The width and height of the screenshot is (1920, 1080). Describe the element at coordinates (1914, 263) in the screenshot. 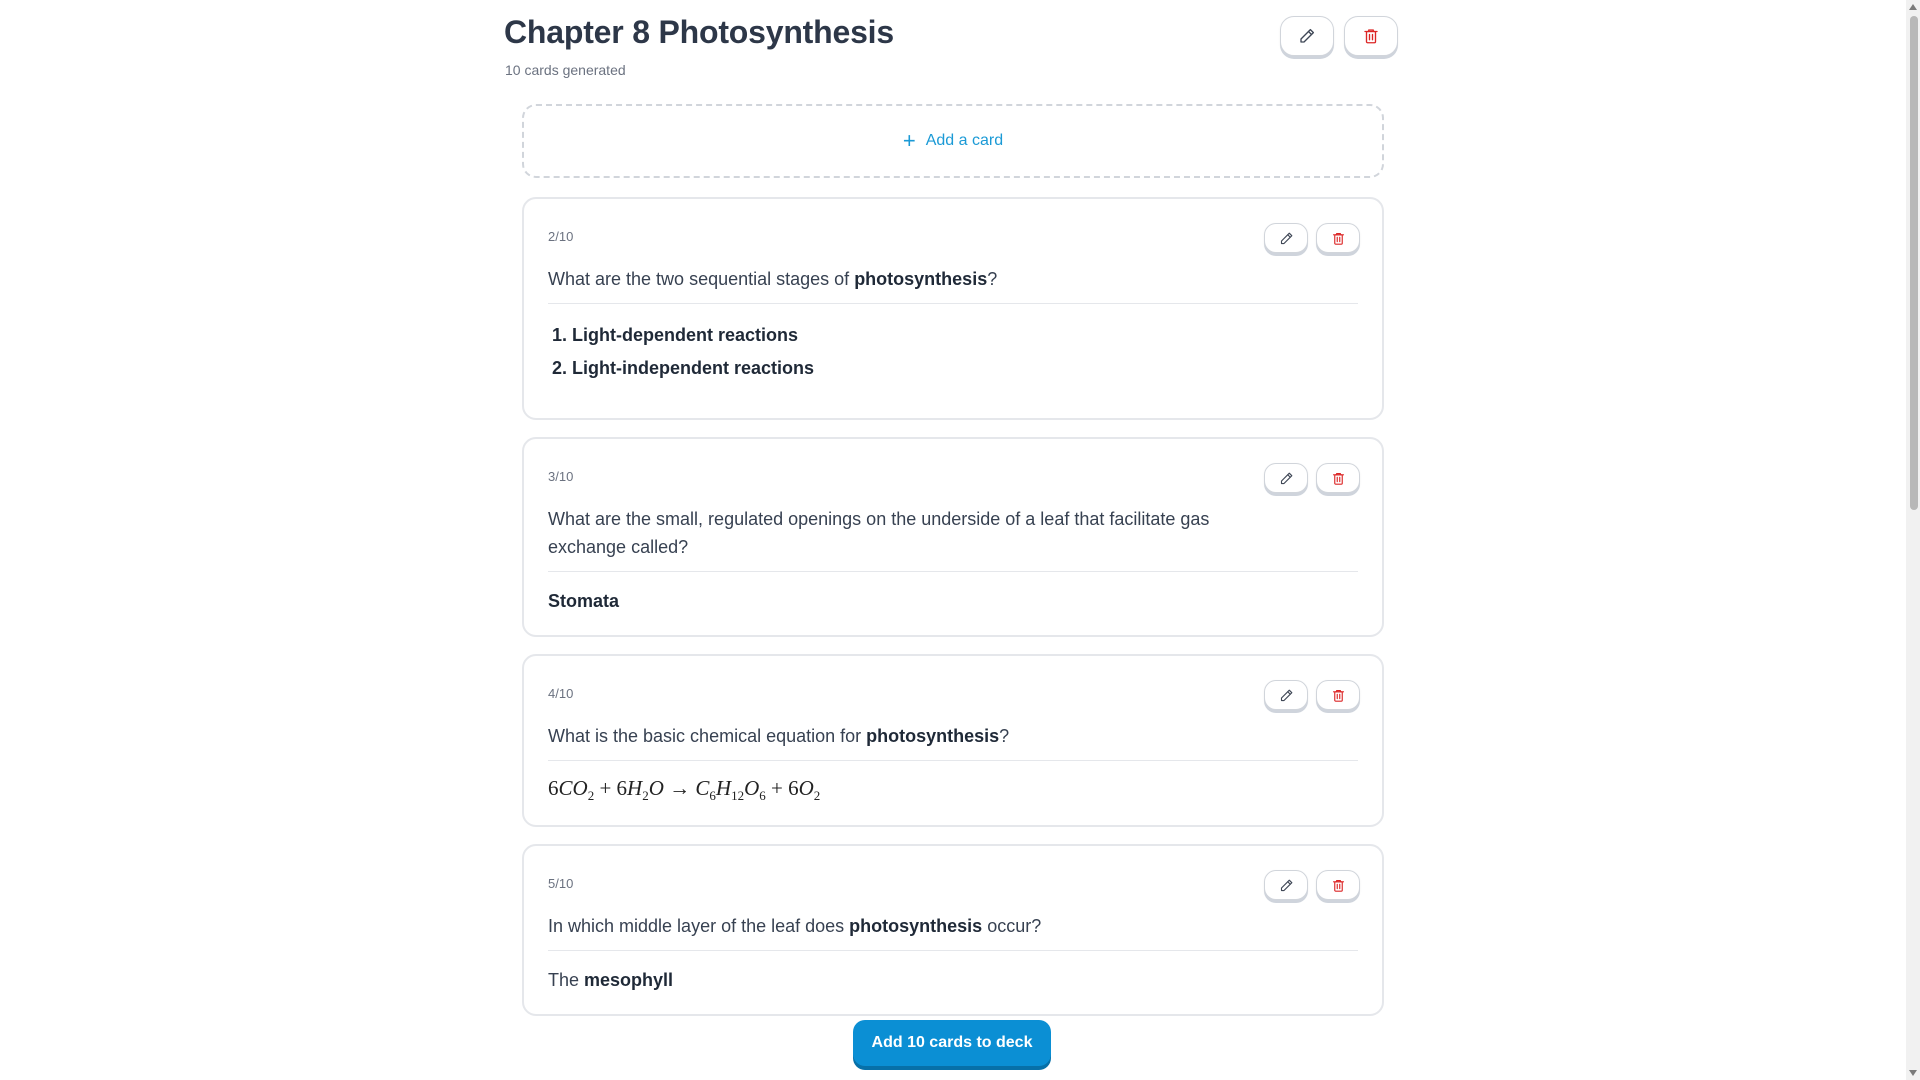

I see `scrollbar-thumb` at that location.